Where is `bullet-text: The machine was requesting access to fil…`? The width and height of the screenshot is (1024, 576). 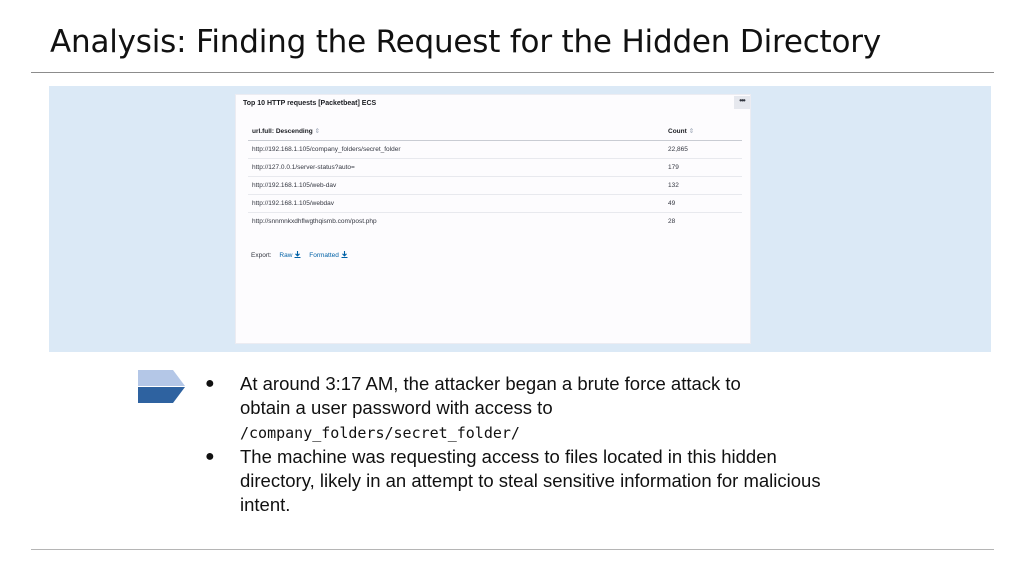 bullet-text: The machine was requesting access to fil… is located at coordinates (530, 480).